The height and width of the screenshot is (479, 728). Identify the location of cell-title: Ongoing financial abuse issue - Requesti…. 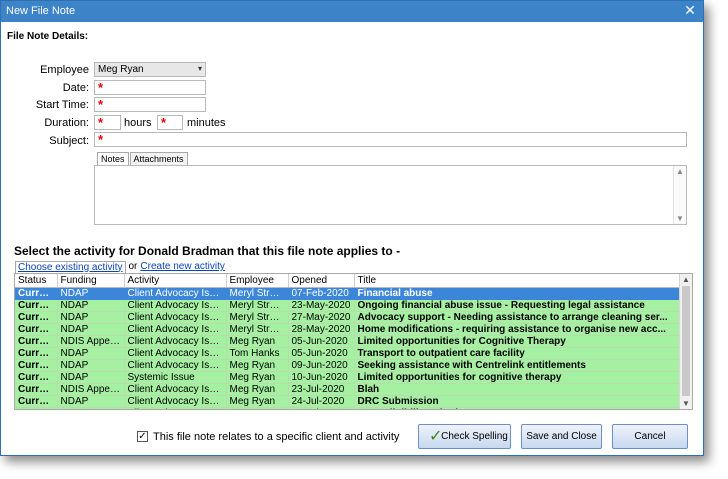
(517, 305).